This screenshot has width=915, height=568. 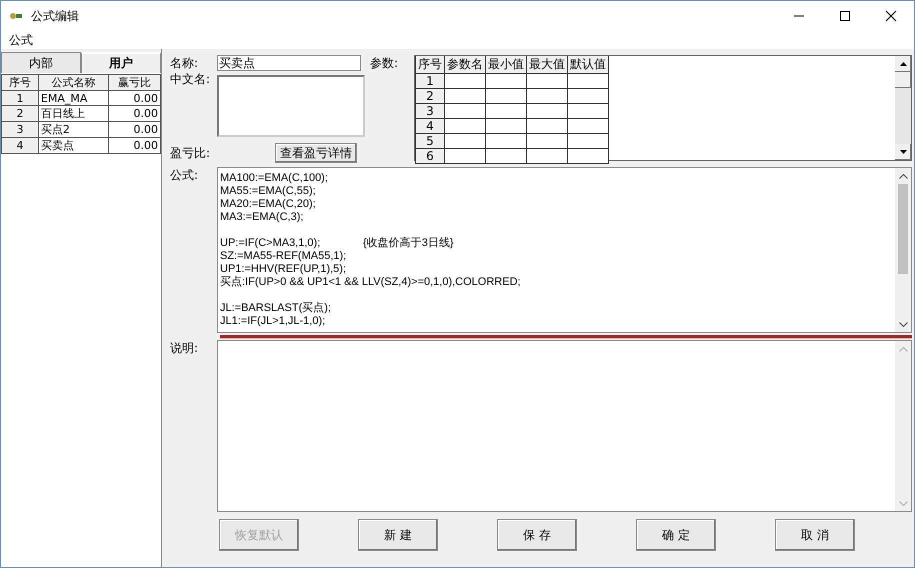 What do you see at coordinates (268, 191) in the screenshot?
I see `code-line: MA55:=EMA(C,55);` at bounding box center [268, 191].